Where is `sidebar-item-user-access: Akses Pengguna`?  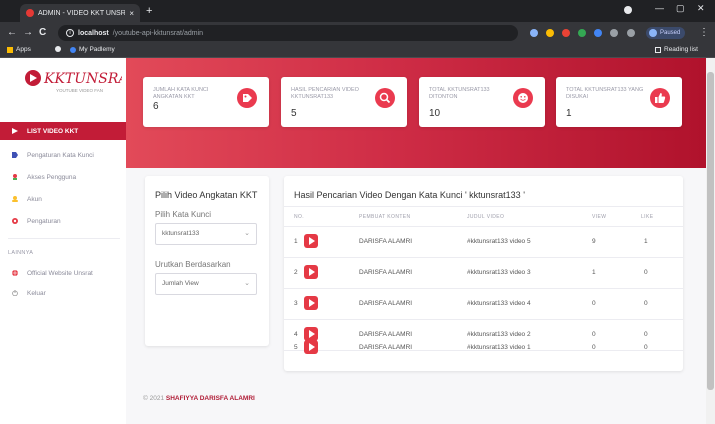
sidebar-item-user-access: Akses Pengguna is located at coordinates (63, 177).